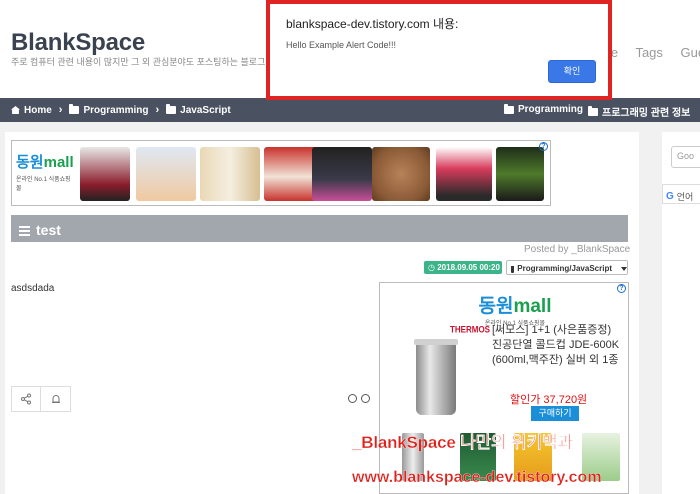 Image resolution: width=700 pixels, height=494 pixels. I want to click on post-title: test, so click(48, 230).